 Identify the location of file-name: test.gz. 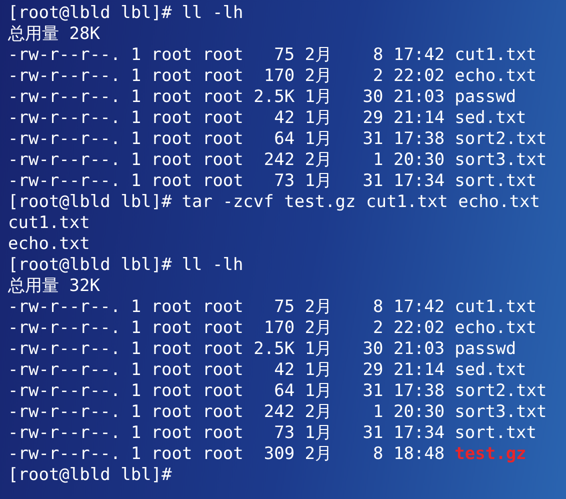
(490, 454).